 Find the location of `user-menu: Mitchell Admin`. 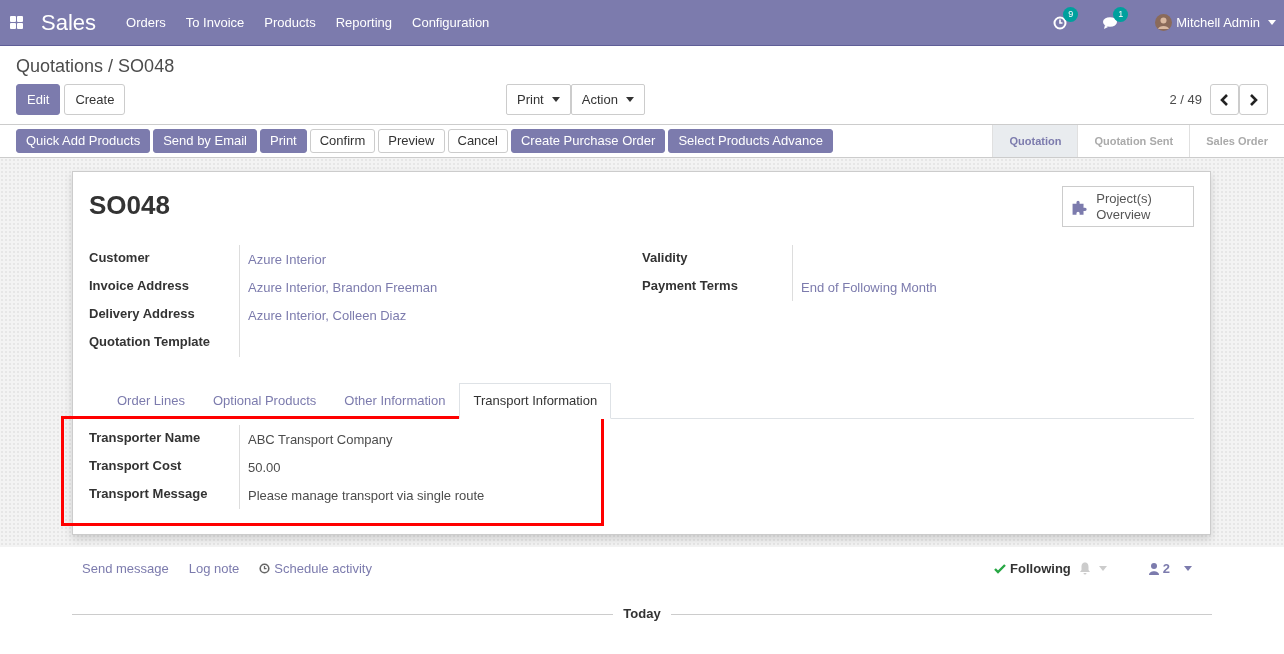

user-menu: Mitchell Admin is located at coordinates (1215, 22).